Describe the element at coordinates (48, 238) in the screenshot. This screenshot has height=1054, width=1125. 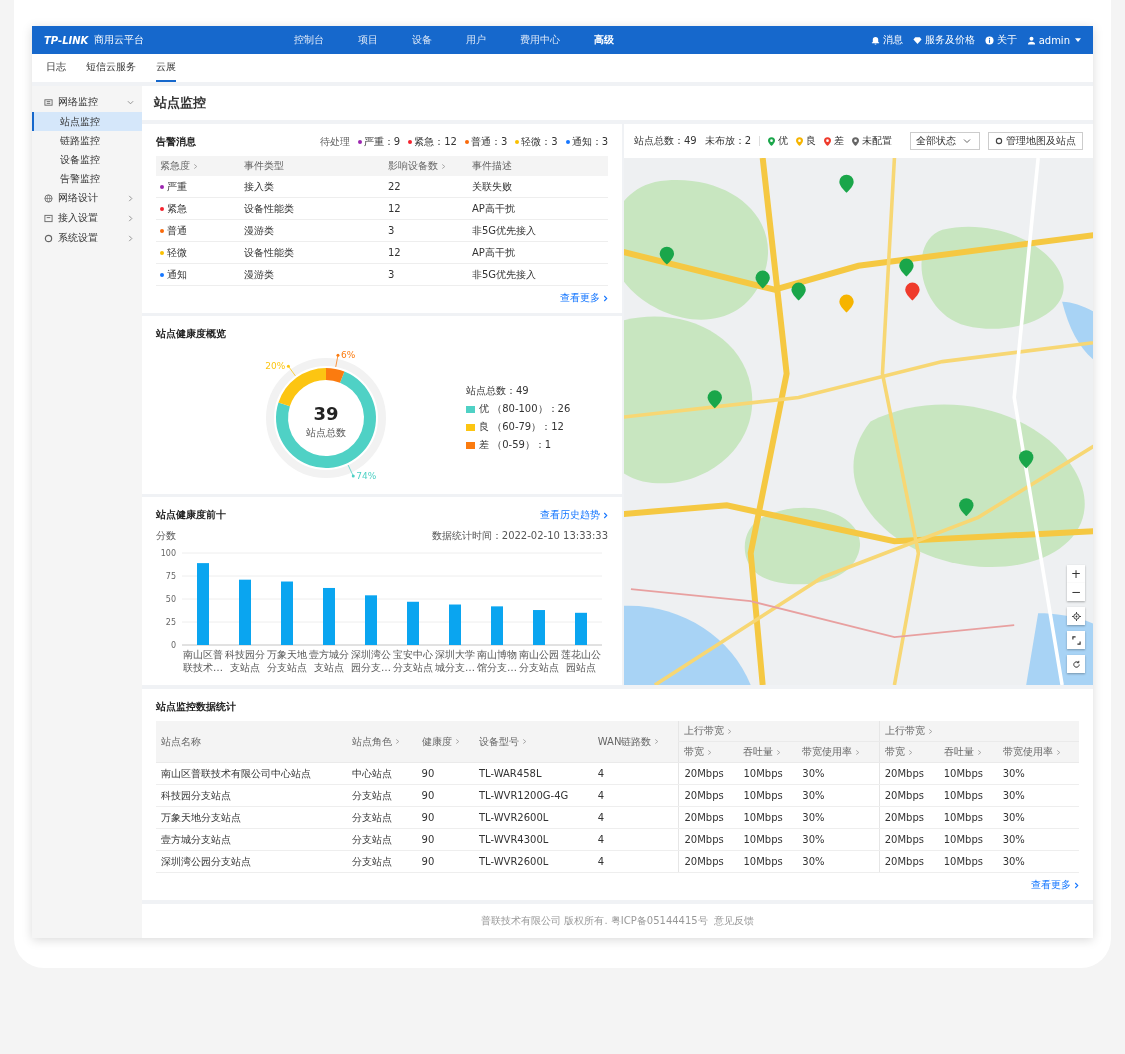
I see `settings-icon` at that location.